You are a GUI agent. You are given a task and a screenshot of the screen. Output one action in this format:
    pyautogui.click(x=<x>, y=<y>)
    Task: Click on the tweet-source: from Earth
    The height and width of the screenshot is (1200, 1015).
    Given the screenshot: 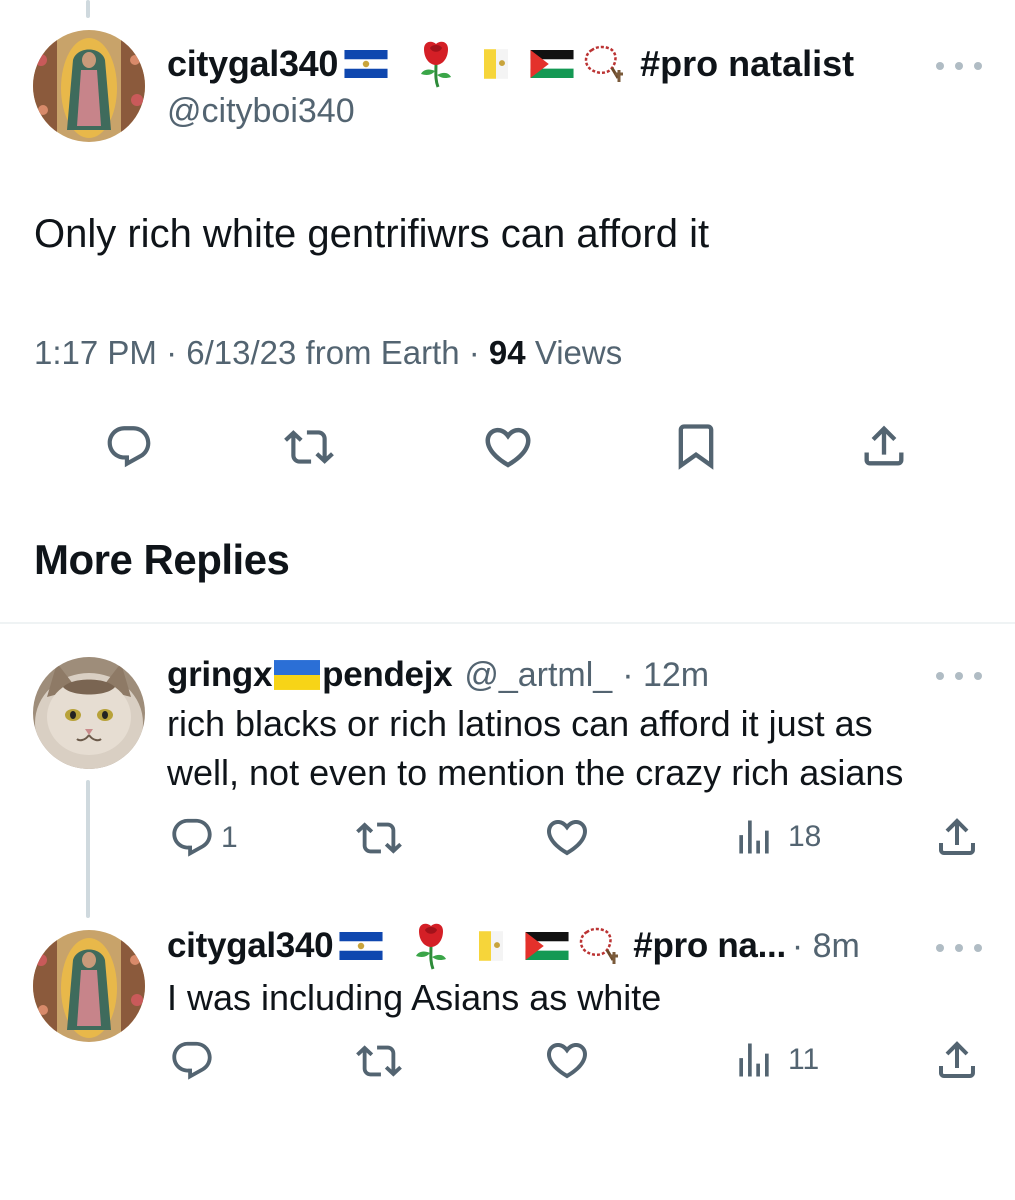 What is the action you would take?
    pyautogui.click(x=382, y=352)
    